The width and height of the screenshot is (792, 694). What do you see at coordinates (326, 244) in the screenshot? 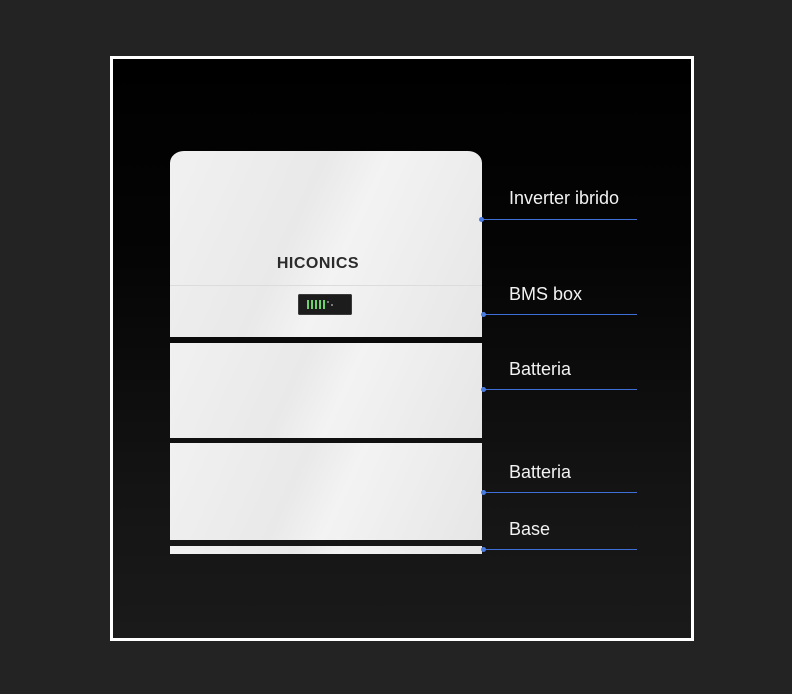
I see `inverter-unit: HICONICS` at bounding box center [326, 244].